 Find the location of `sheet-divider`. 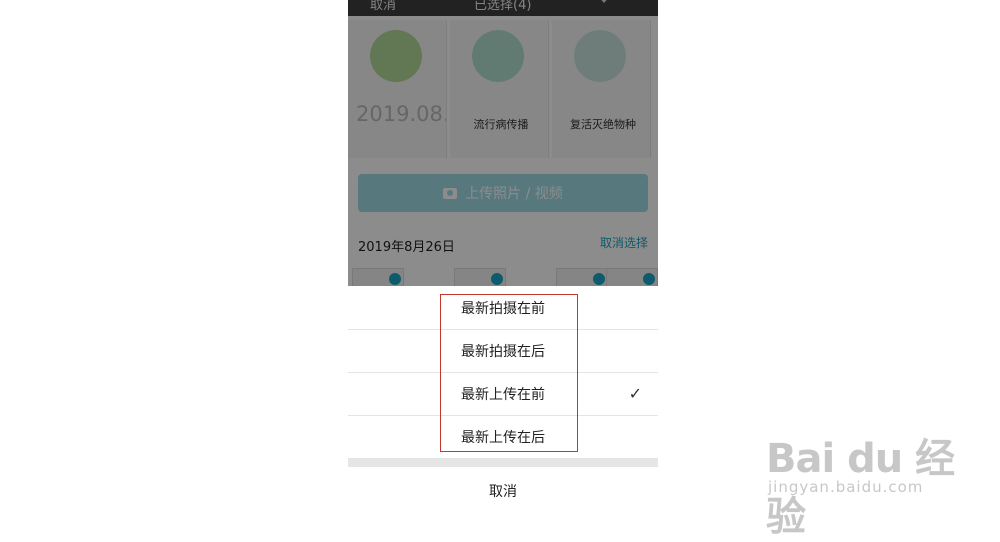

sheet-divider is located at coordinates (503, 463).